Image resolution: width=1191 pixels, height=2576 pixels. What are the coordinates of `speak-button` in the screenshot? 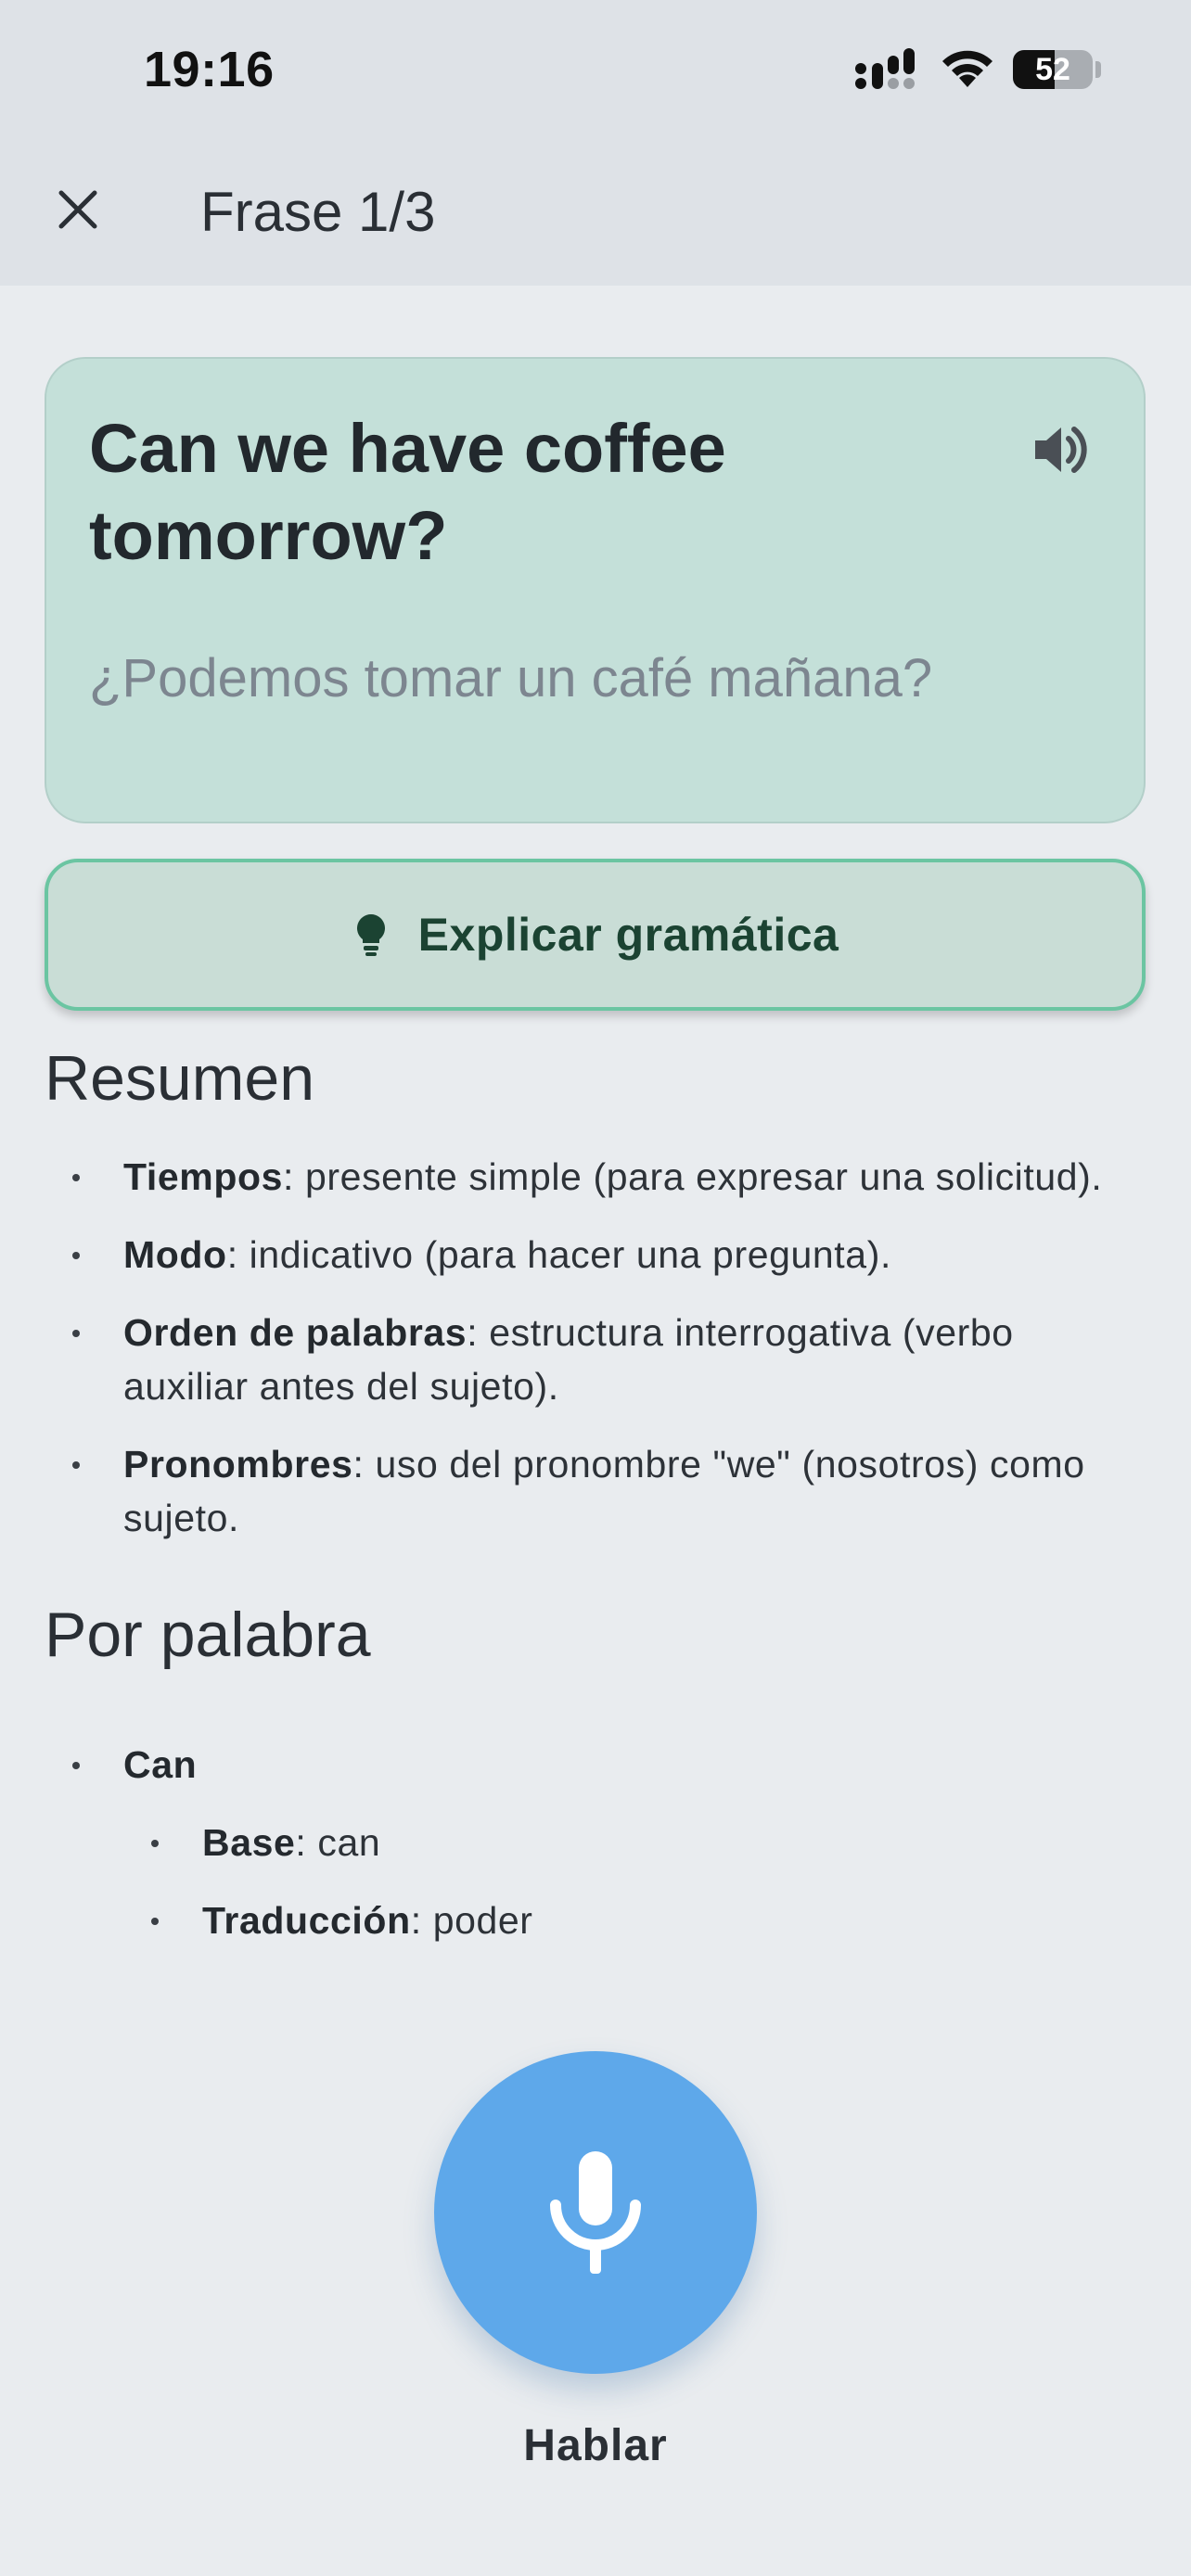 It's located at (595, 2212).